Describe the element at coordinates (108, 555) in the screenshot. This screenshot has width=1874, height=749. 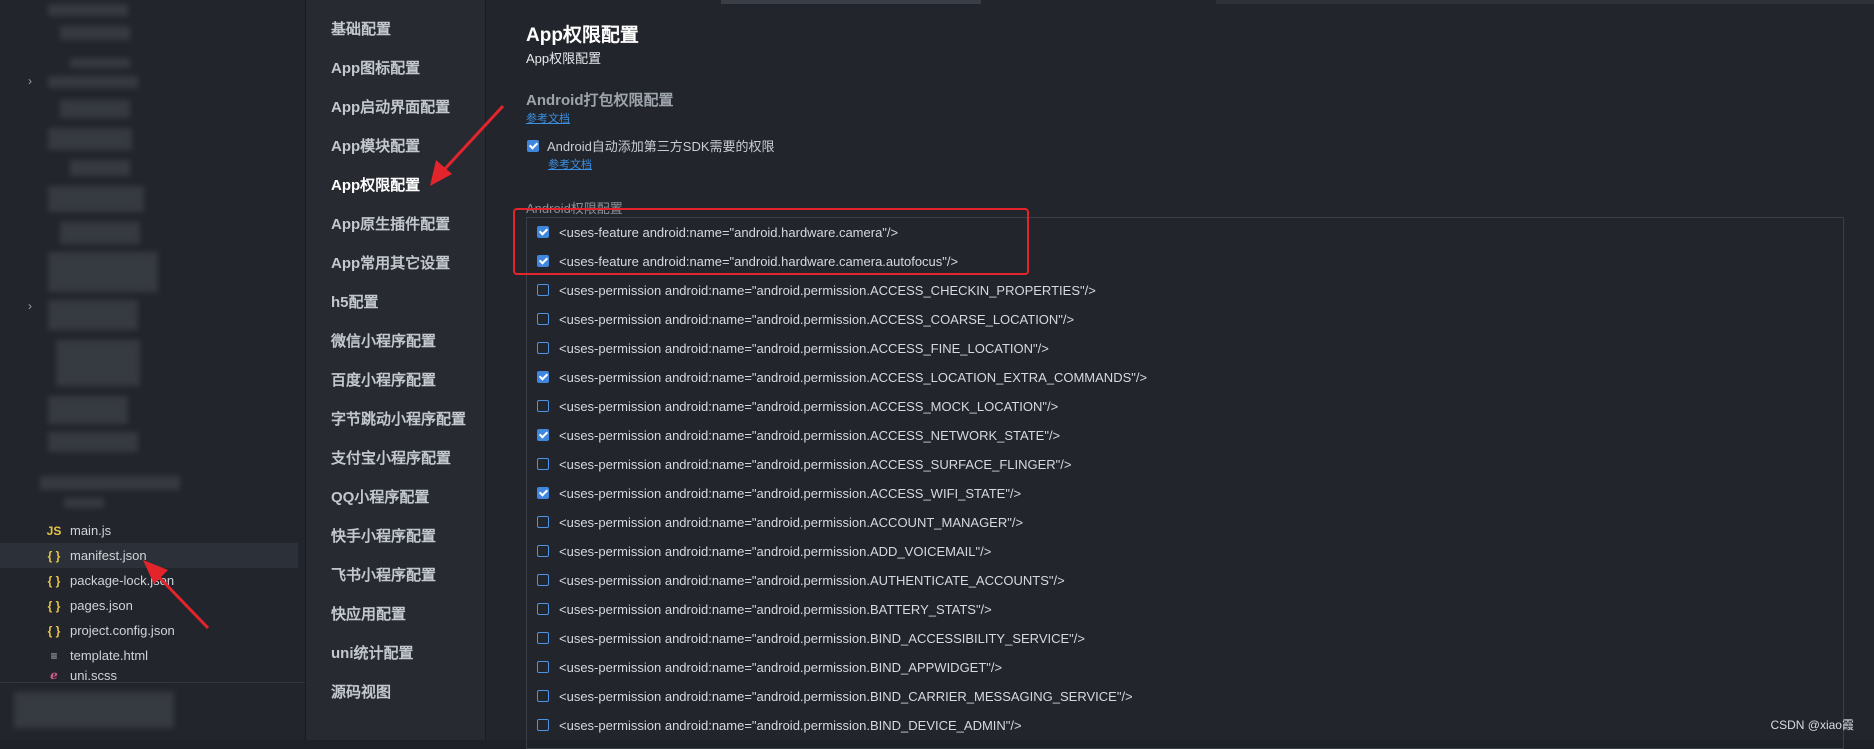
I see `file-name: manifest.json` at that location.